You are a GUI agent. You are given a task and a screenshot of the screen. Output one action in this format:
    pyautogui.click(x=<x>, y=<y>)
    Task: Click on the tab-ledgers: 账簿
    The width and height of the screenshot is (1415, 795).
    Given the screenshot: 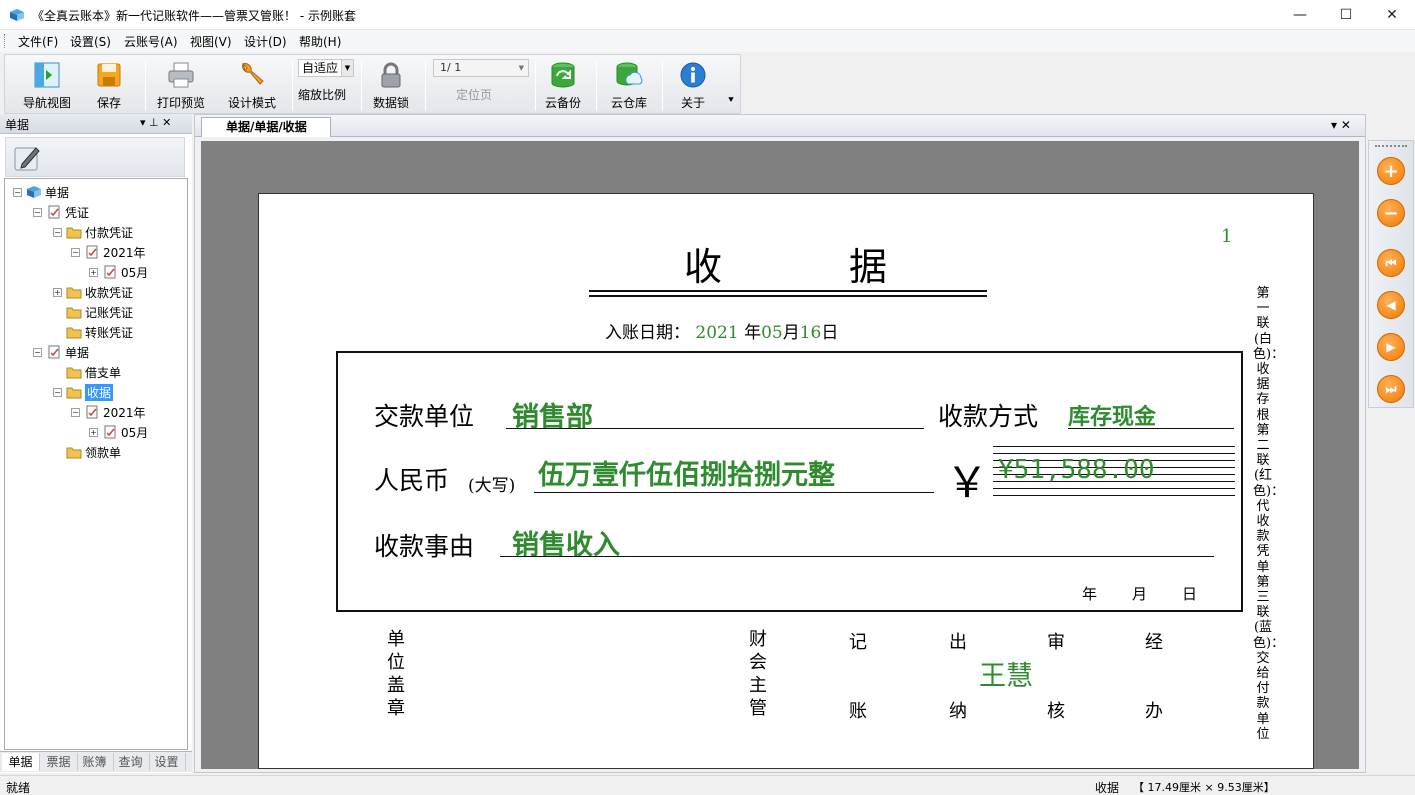 What is the action you would take?
    pyautogui.click(x=95, y=762)
    